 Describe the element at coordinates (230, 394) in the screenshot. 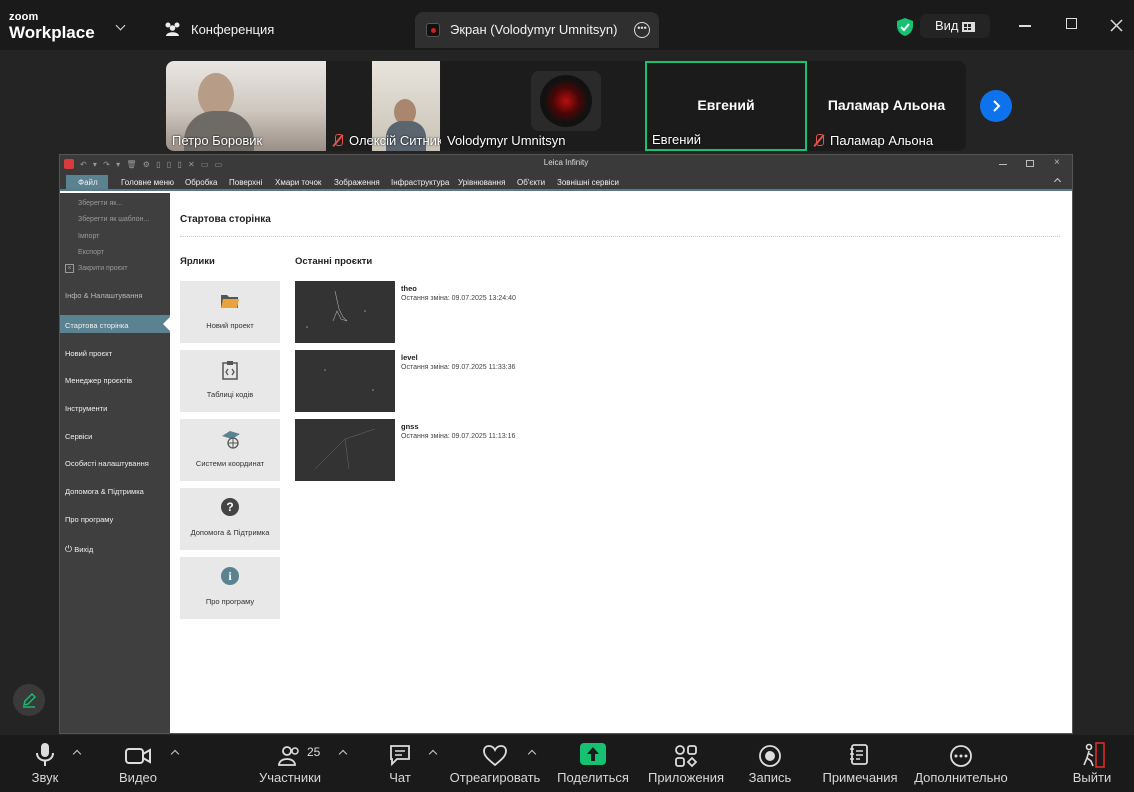

I see `shortcut-label: Таблиці кодів` at that location.